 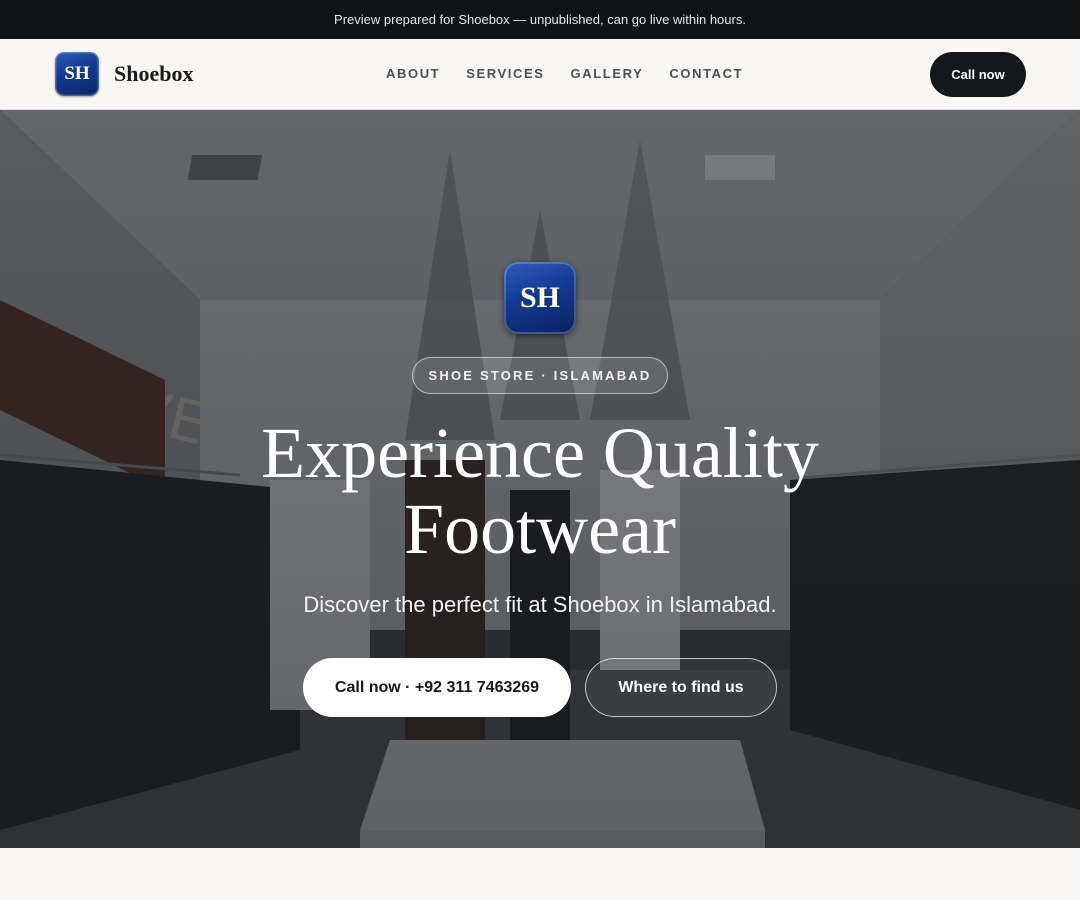 What do you see at coordinates (540, 874) in the screenshot?
I see `next-section` at bounding box center [540, 874].